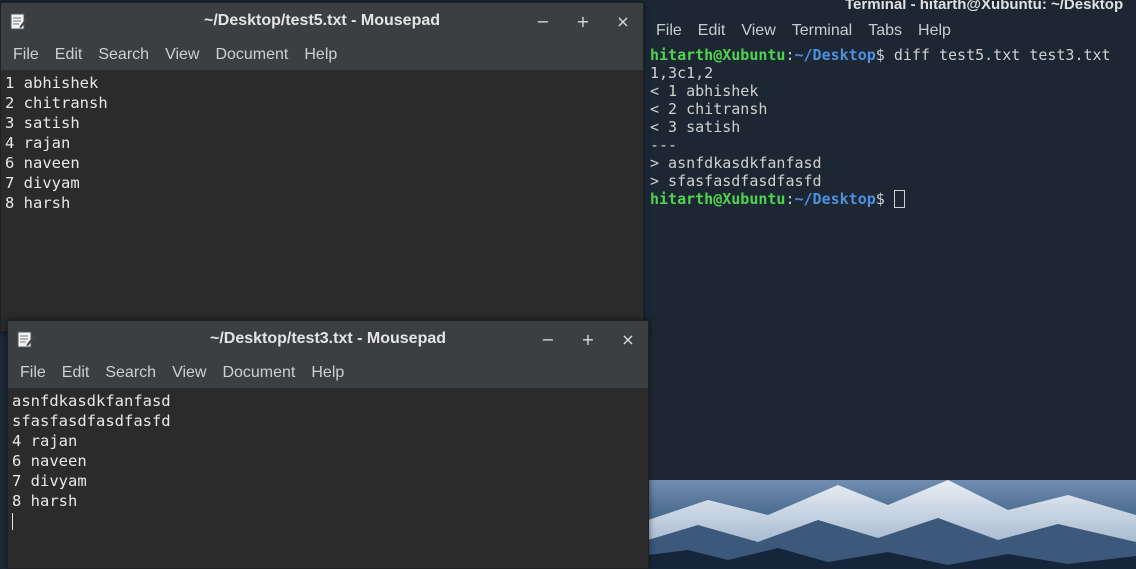 The image size is (1136, 569). I want to click on terminal-output-line: < 1 abhishek, so click(704, 91).